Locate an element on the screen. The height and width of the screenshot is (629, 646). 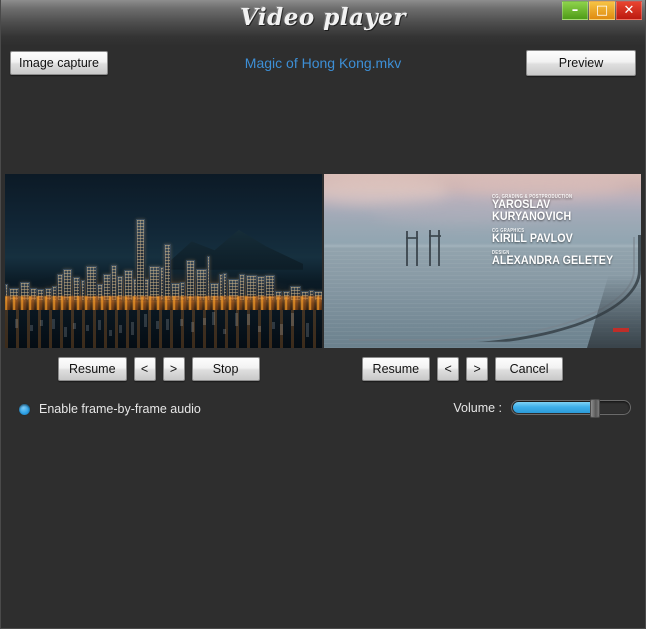
step-forward-button-right: > is located at coordinates (477, 369).